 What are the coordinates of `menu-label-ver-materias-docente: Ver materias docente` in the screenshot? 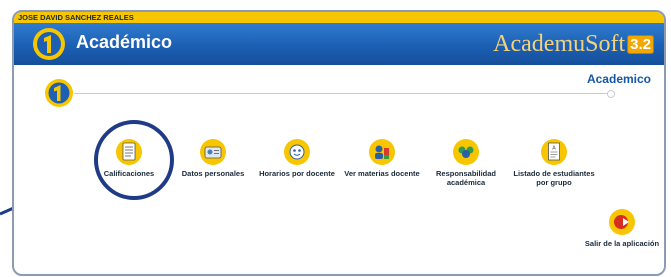 It's located at (382, 173).